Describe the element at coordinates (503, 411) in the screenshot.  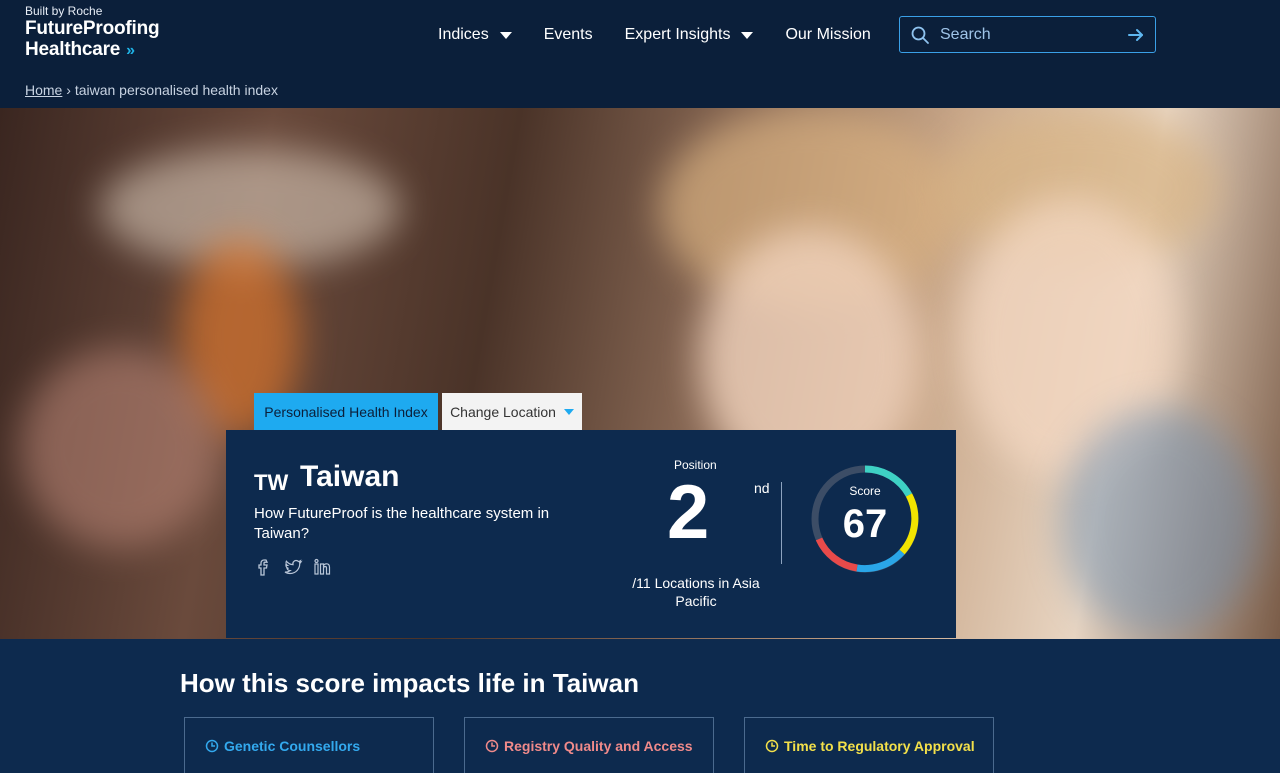
I see `change-location-label: Change Location` at that location.